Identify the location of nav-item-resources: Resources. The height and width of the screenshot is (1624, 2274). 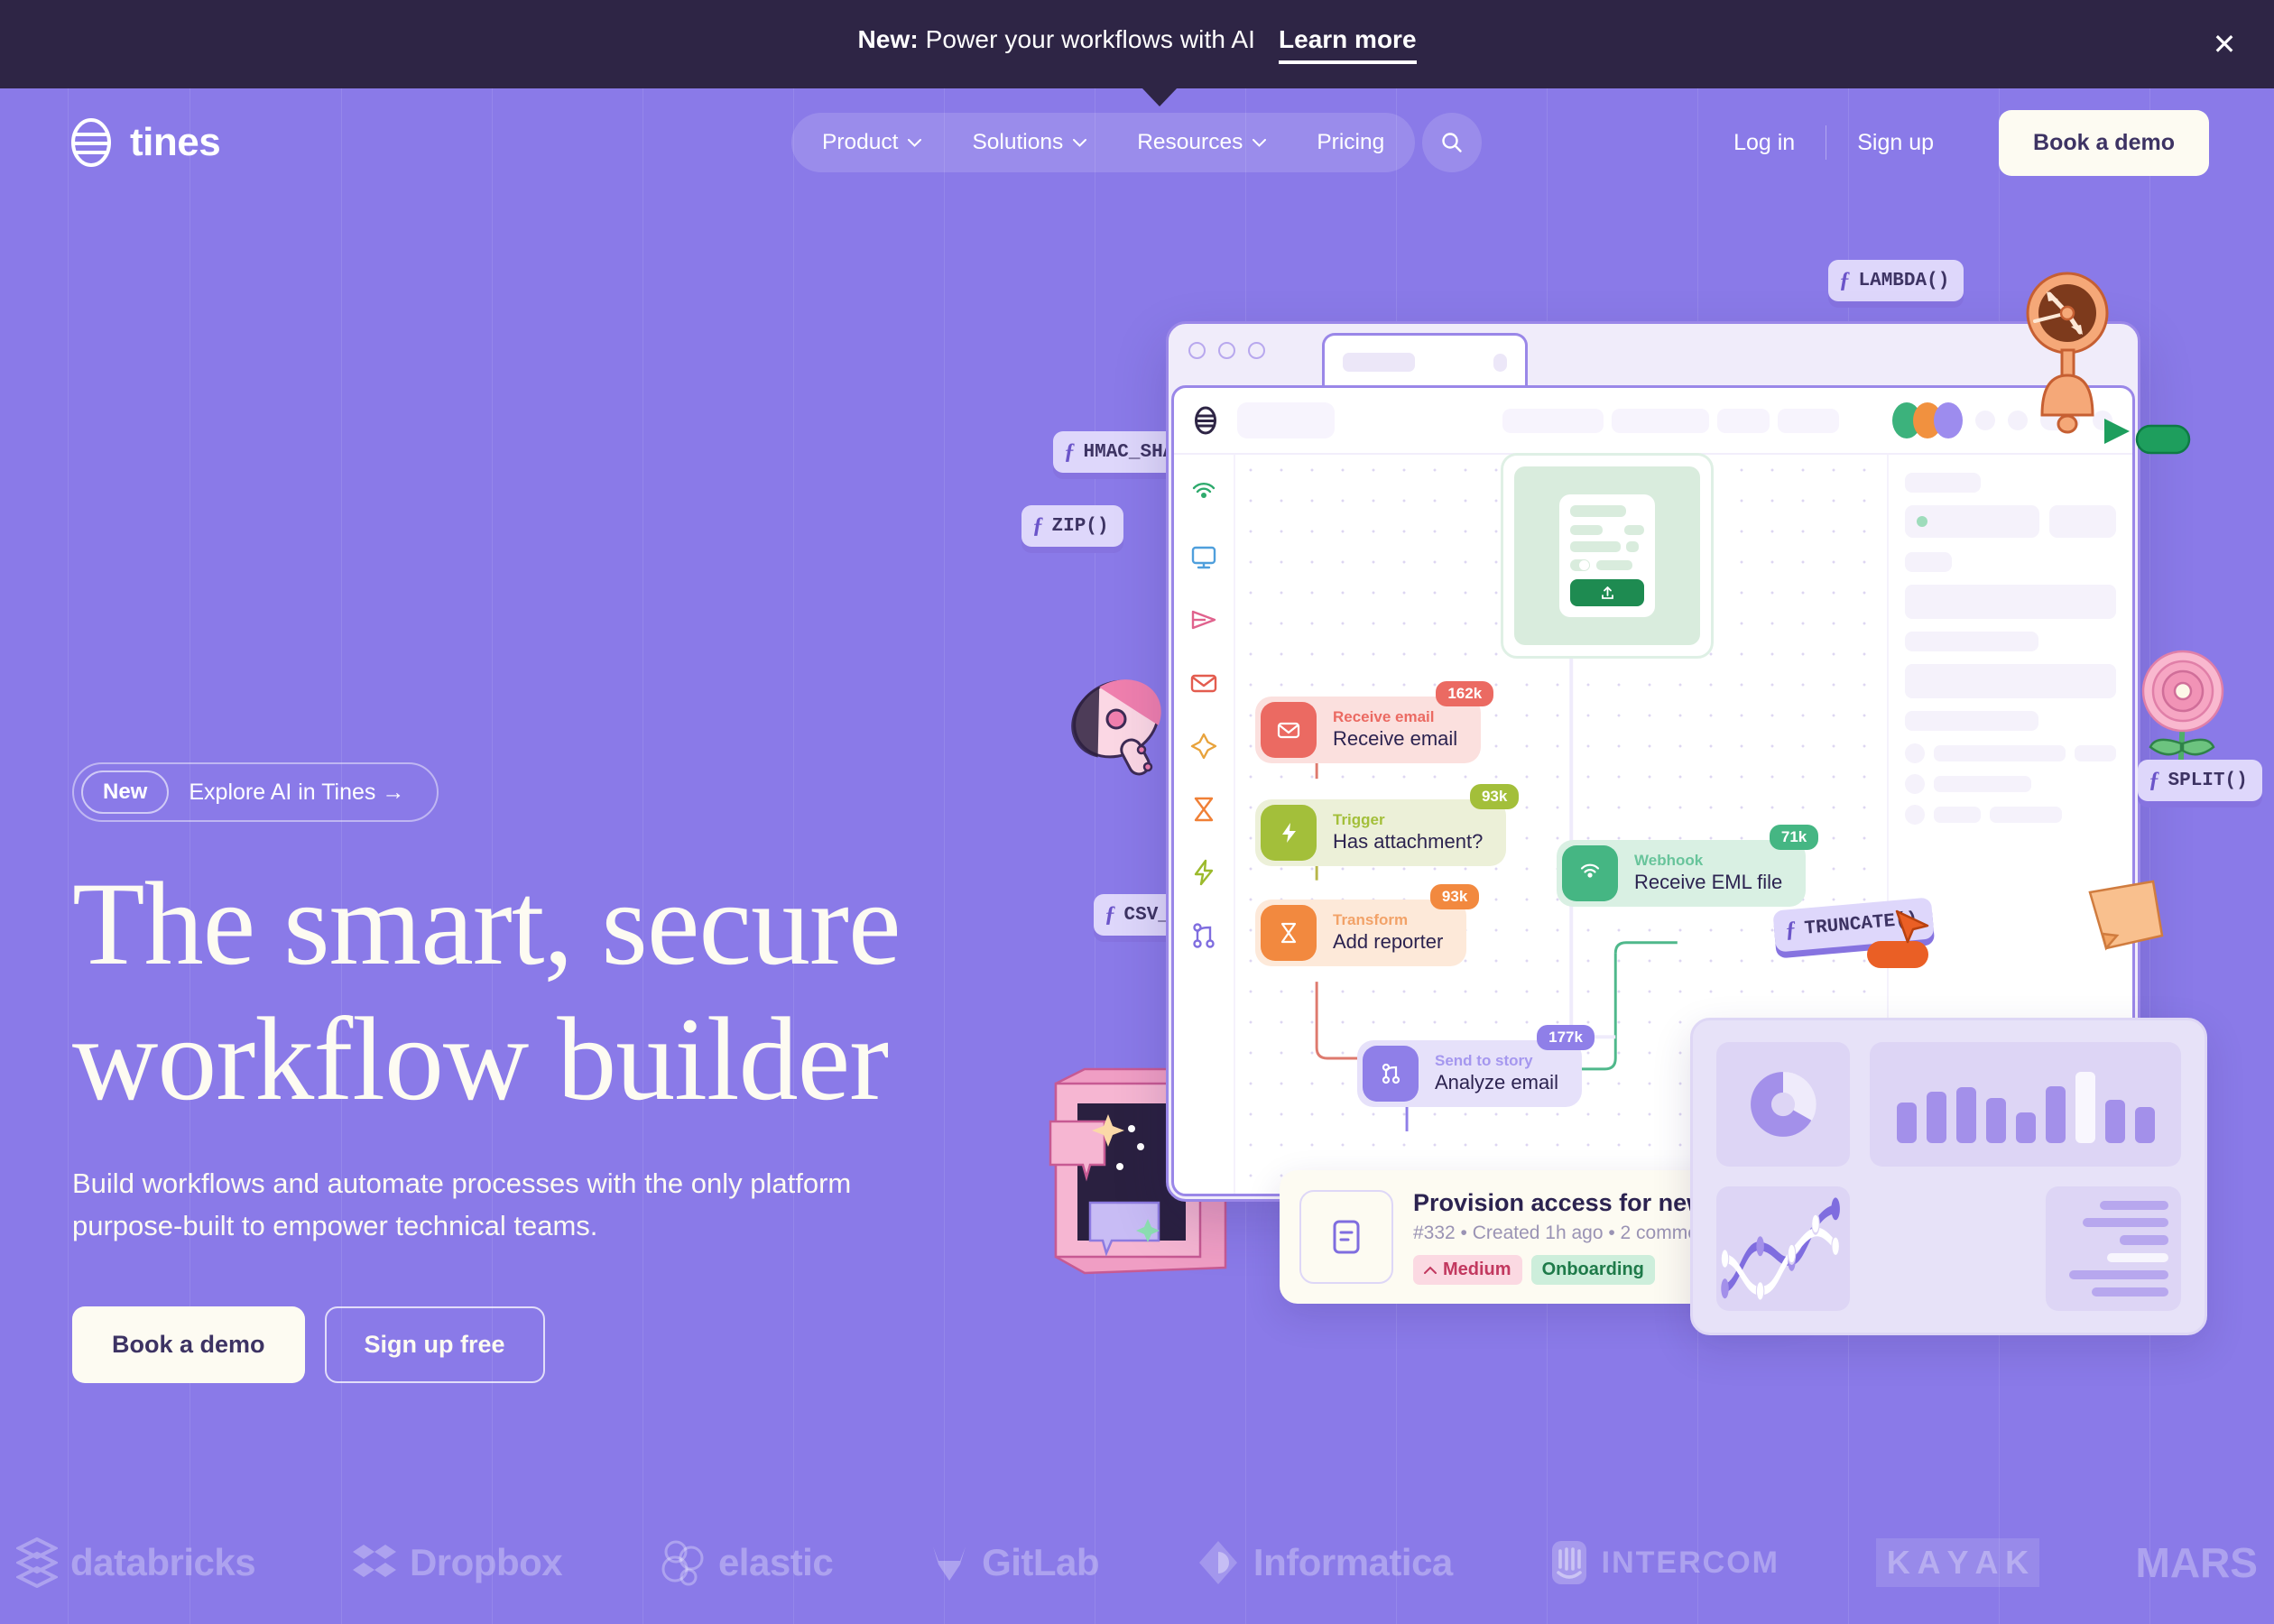
(1201, 143).